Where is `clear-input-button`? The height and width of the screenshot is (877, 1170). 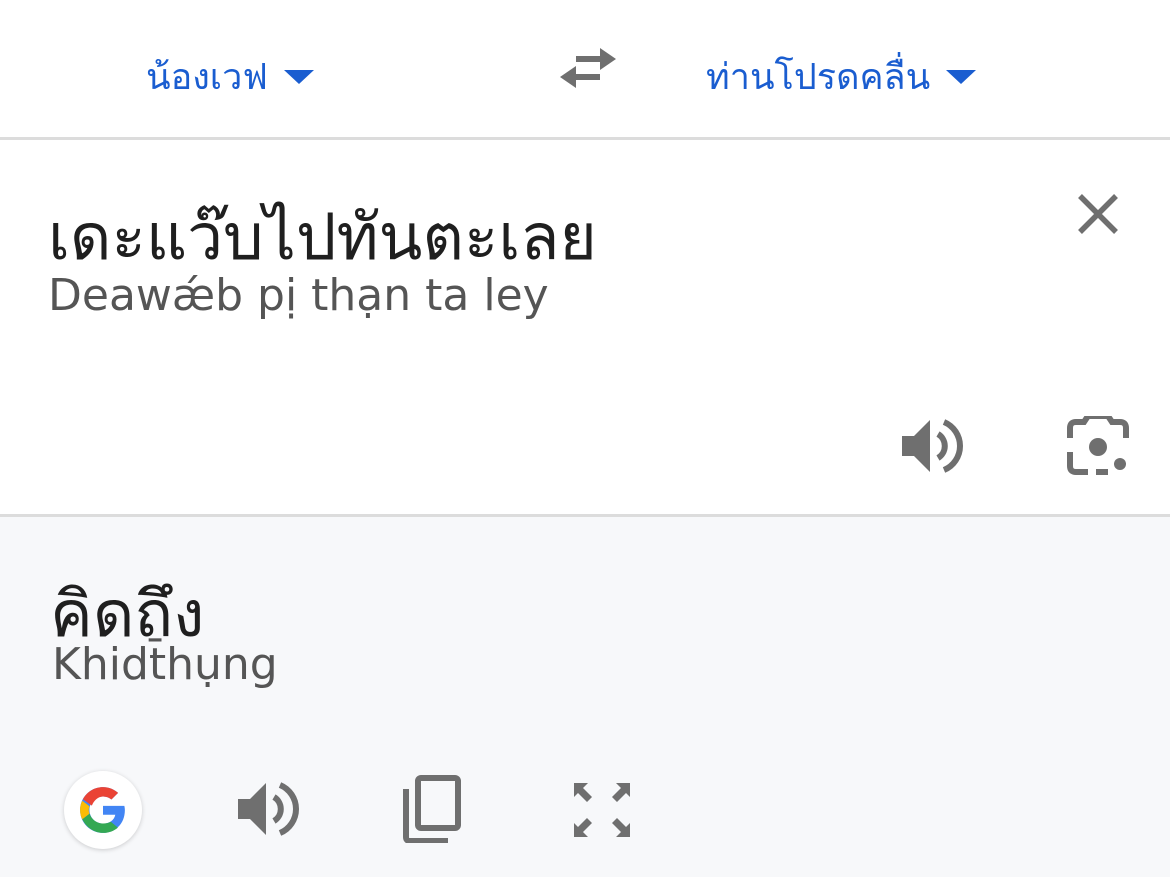 clear-input-button is located at coordinates (1098, 214).